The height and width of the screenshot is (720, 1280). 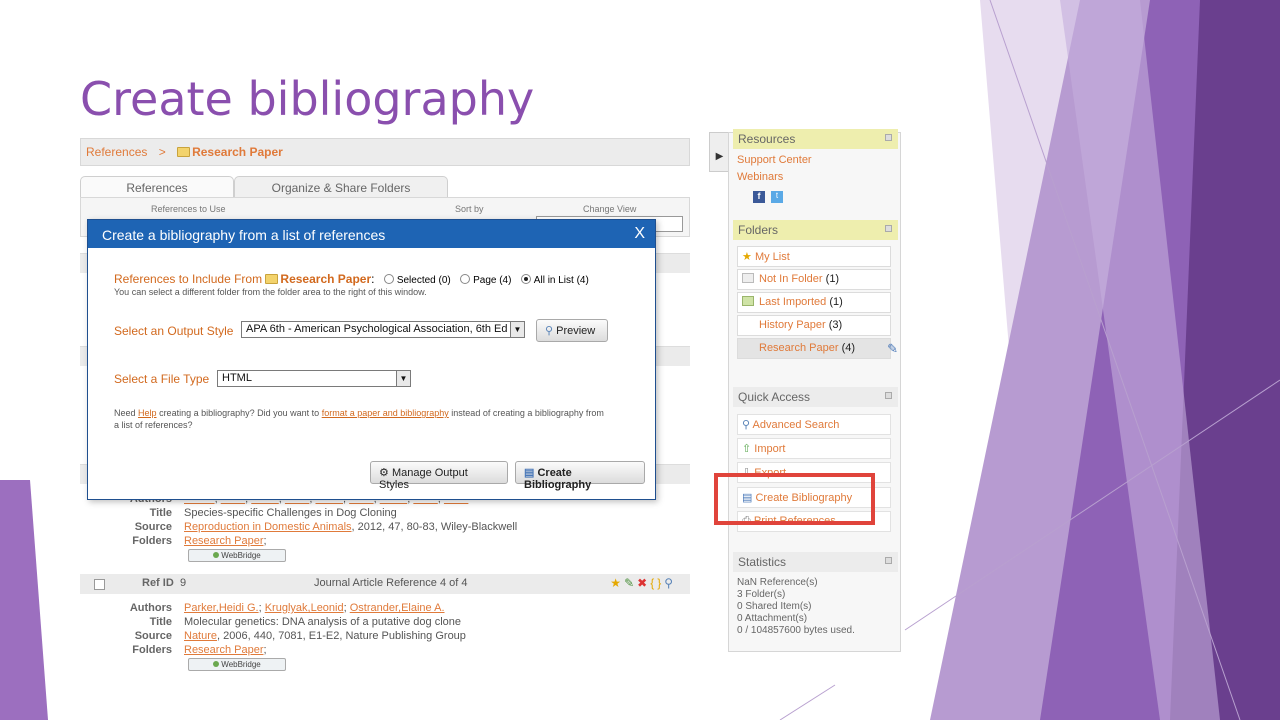 What do you see at coordinates (157, 187) in the screenshot?
I see `tab-references: References` at bounding box center [157, 187].